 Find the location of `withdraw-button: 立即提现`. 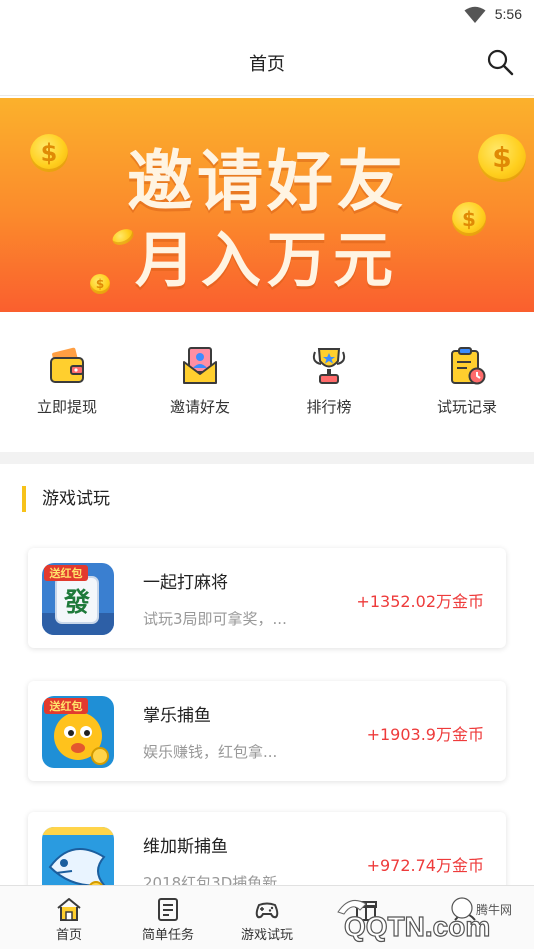

withdraw-button: 立即提现 is located at coordinates (67, 391).